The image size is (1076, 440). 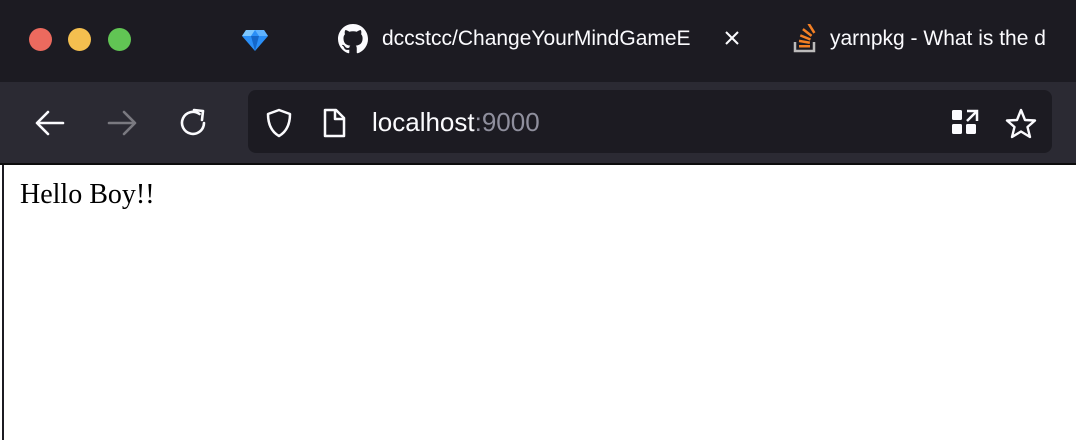 What do you see at coordinates (1021, 124) in the screenshot?
I see `bookmark-star-icon` at bounding box center [1021, 124].